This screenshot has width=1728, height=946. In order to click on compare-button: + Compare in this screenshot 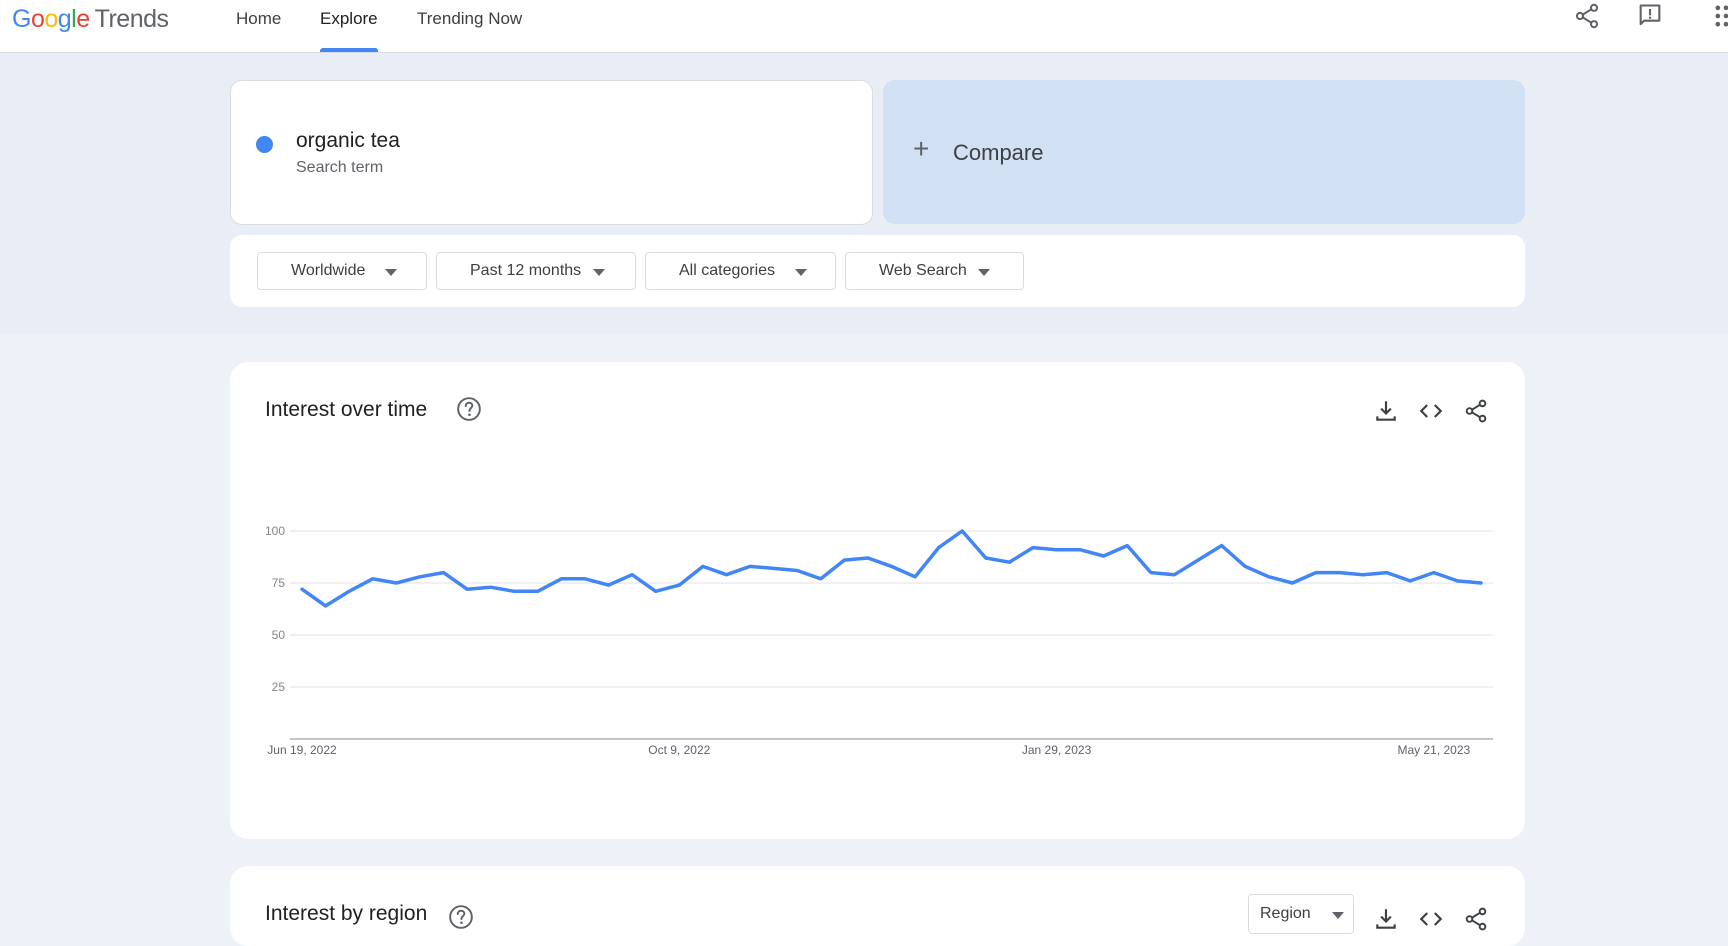, I will do `click(1204, 152)`.